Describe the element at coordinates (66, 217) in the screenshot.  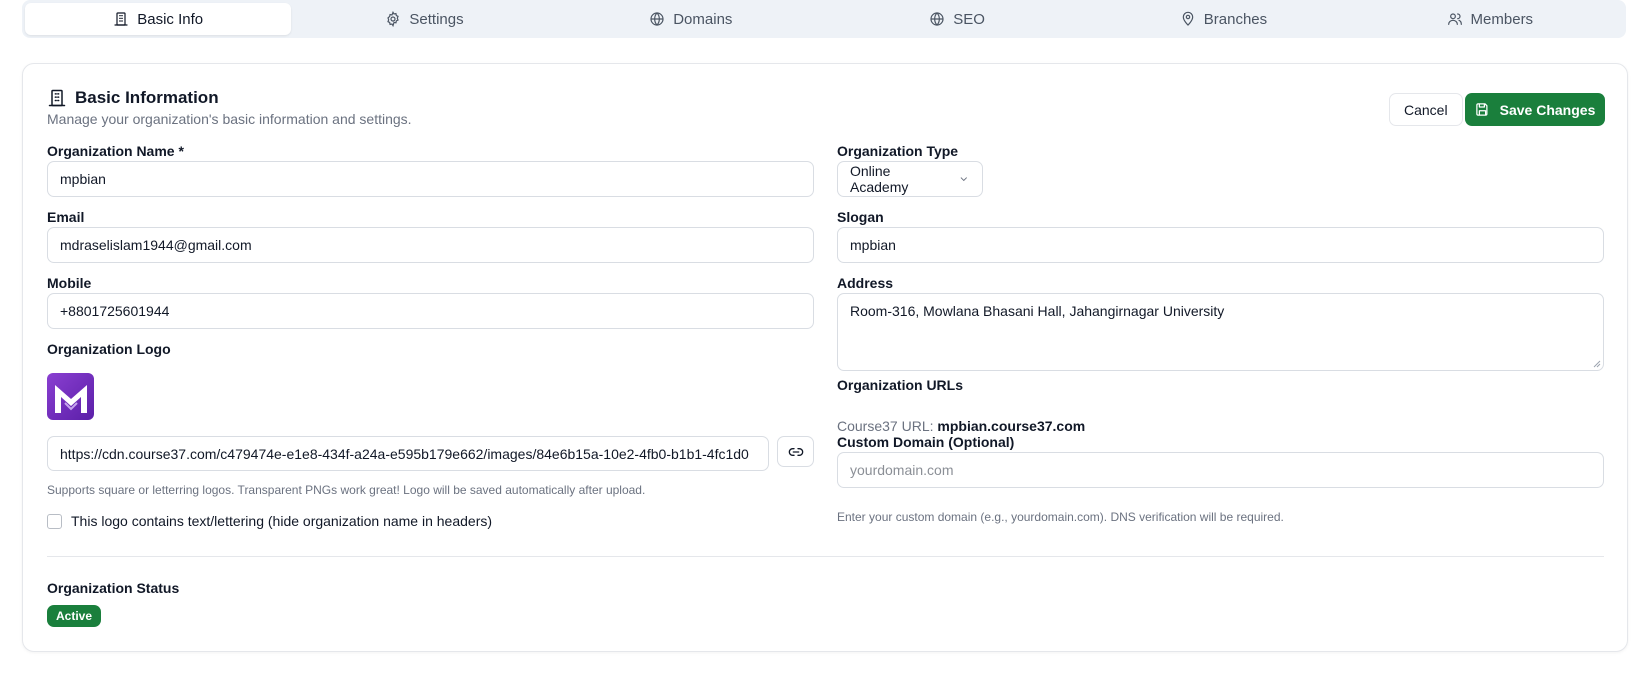
I see `email-label: Email` at that location.